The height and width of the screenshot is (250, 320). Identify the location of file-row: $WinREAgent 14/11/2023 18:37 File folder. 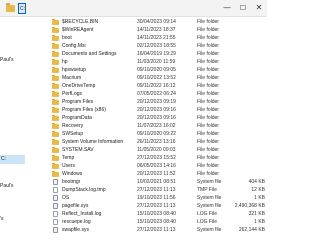
(146, 30).